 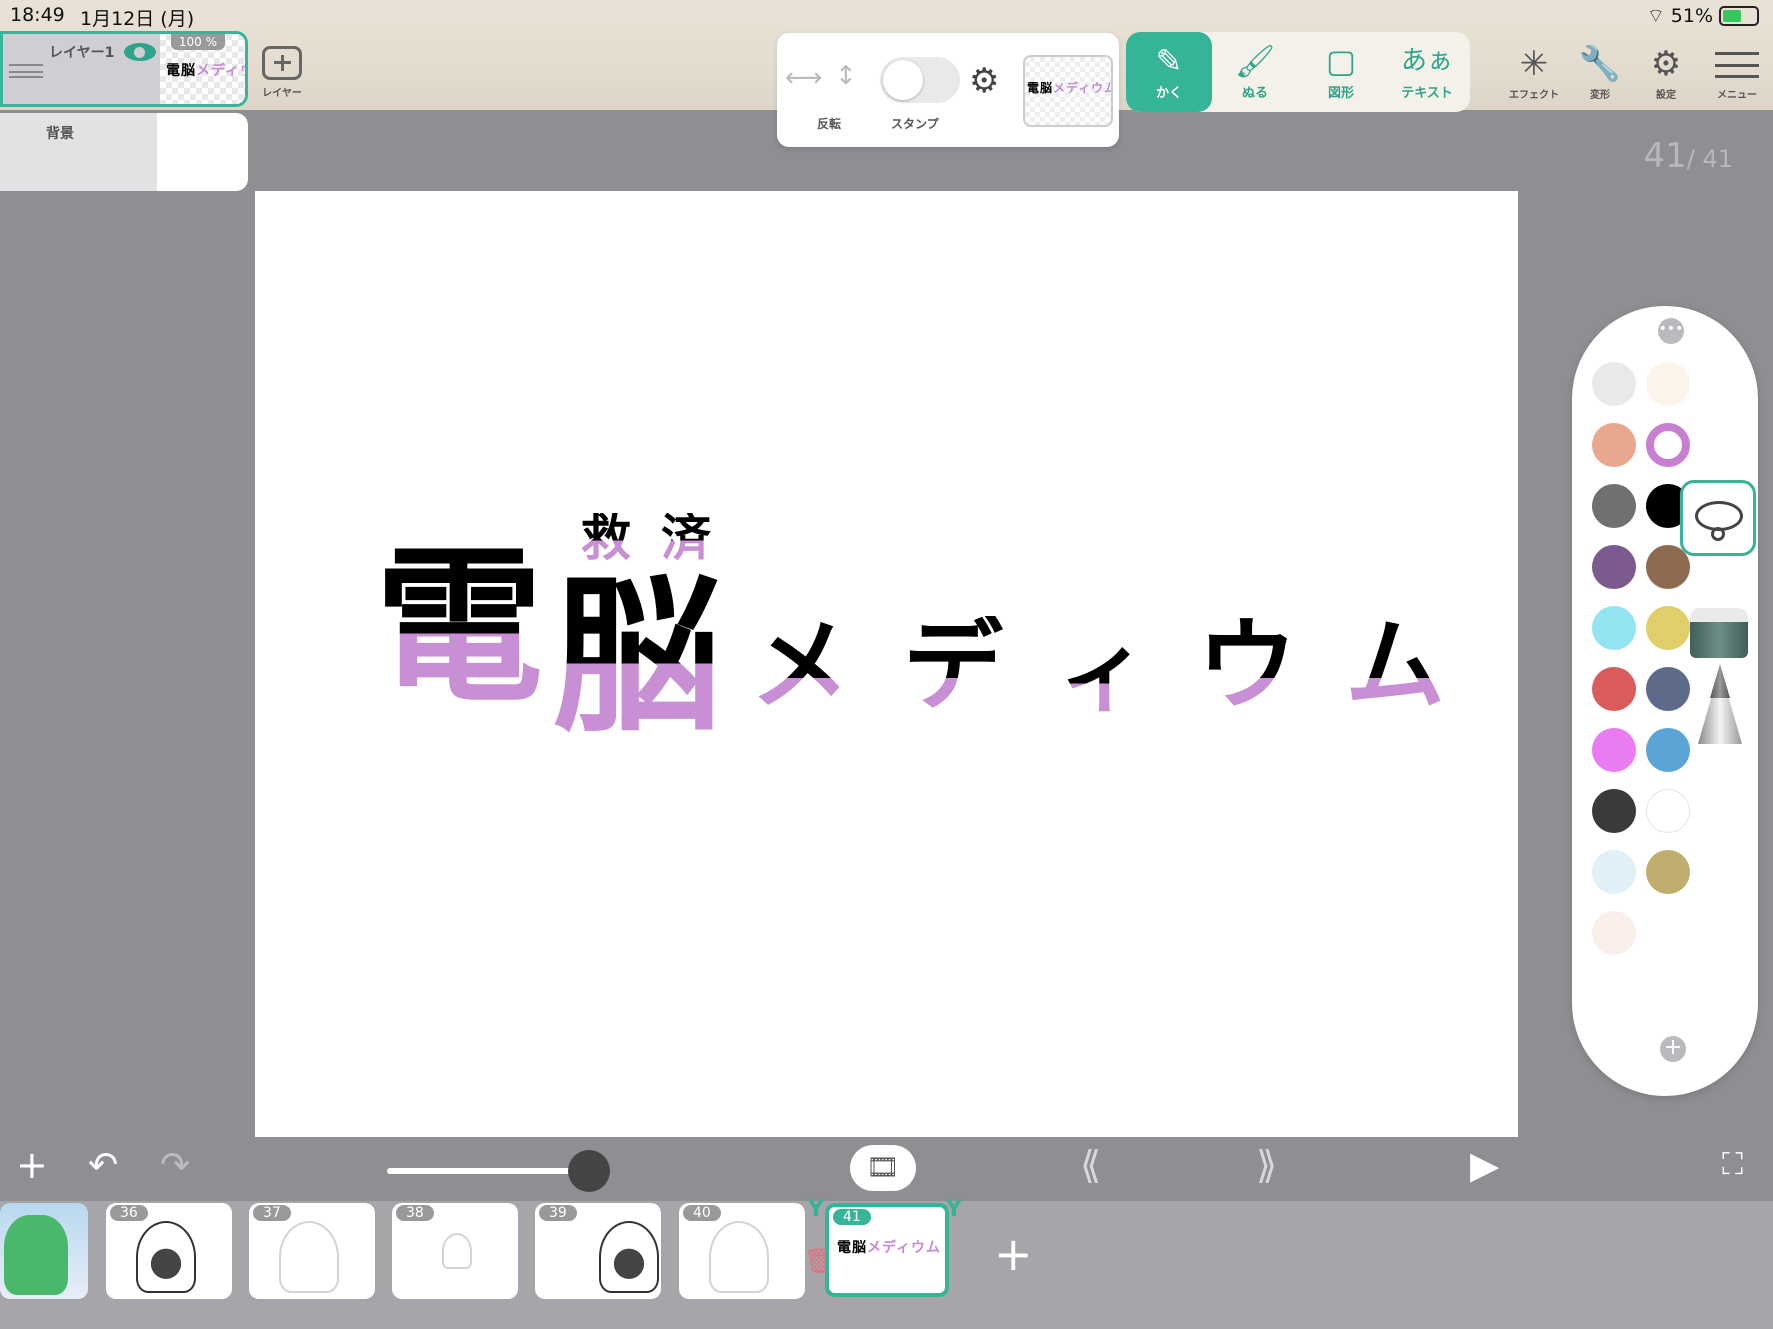 I want to click on layer-name: レイヤー1, so click(x=82, y=53).